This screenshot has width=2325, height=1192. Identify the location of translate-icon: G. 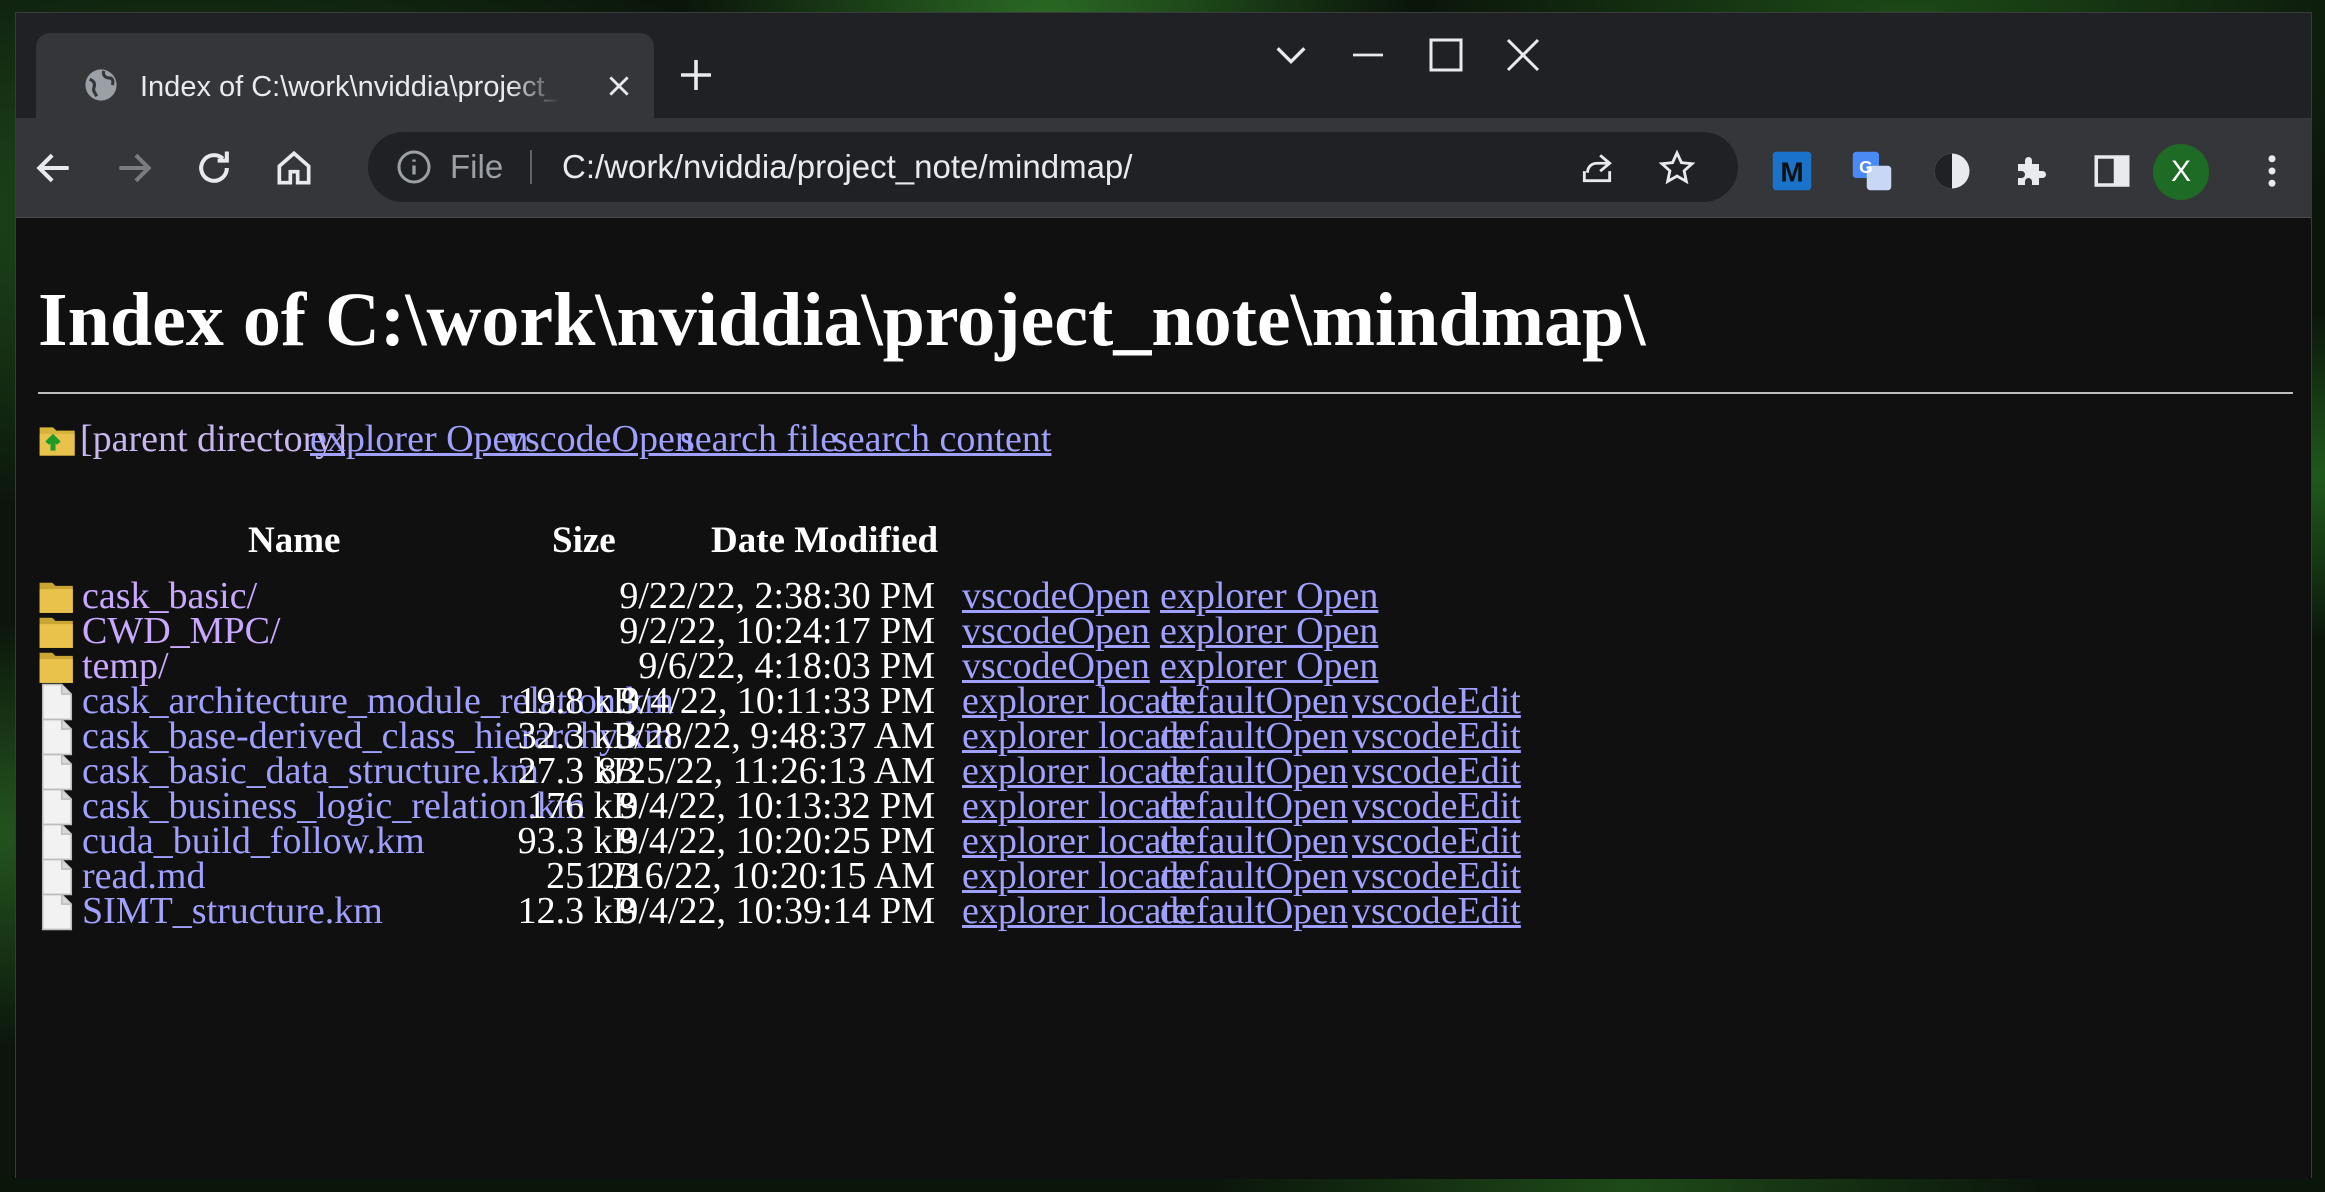
(1872, 171).